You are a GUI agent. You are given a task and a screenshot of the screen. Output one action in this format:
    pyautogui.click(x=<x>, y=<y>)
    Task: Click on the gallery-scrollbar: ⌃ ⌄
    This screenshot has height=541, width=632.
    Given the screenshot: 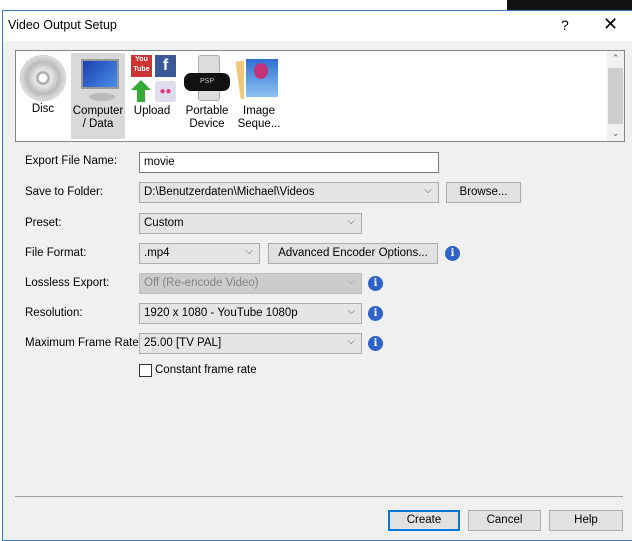 What is the action you would take?
    pyautogui.click(x=615, y=96)
    